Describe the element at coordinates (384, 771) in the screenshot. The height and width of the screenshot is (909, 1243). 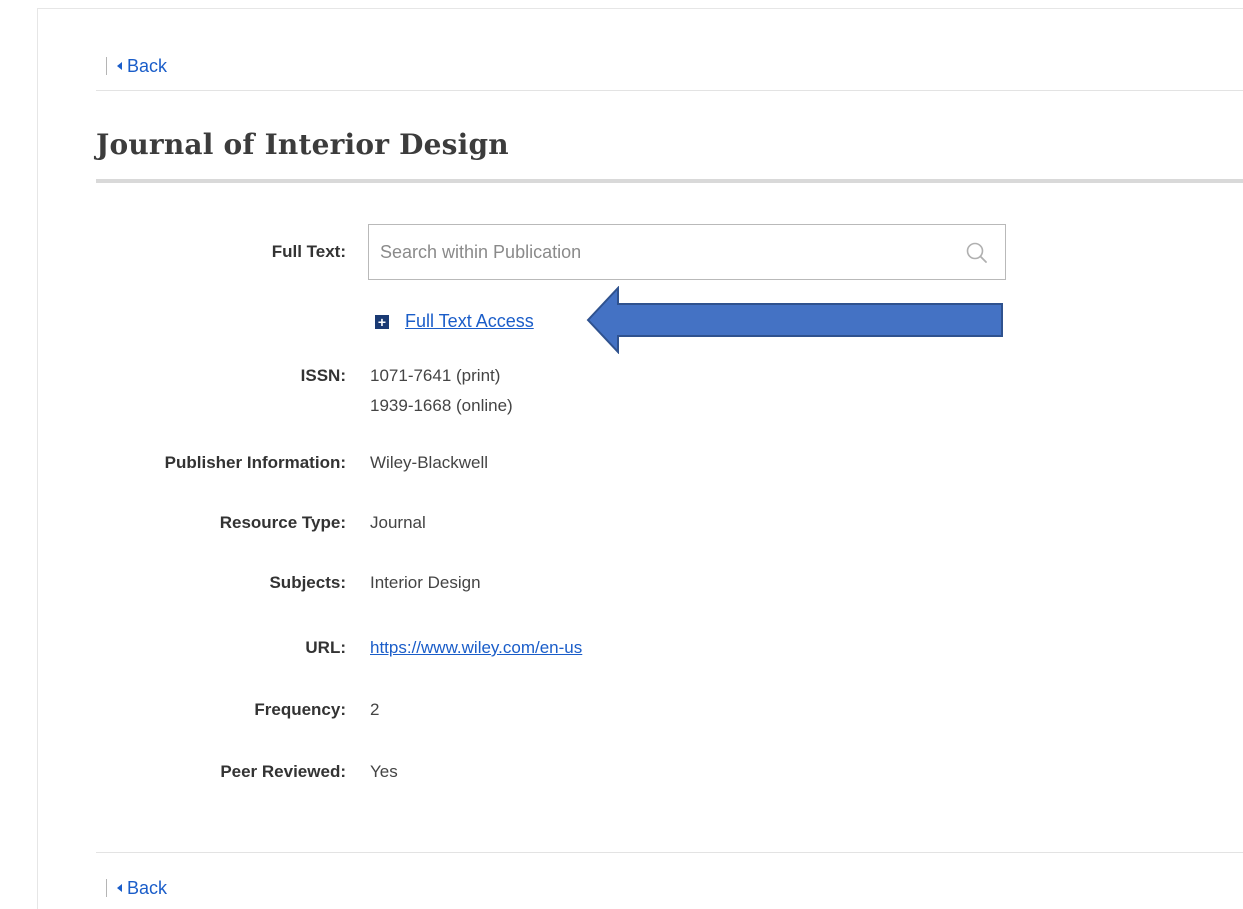
I see `peer-reviewed-value: Yes` at that location.